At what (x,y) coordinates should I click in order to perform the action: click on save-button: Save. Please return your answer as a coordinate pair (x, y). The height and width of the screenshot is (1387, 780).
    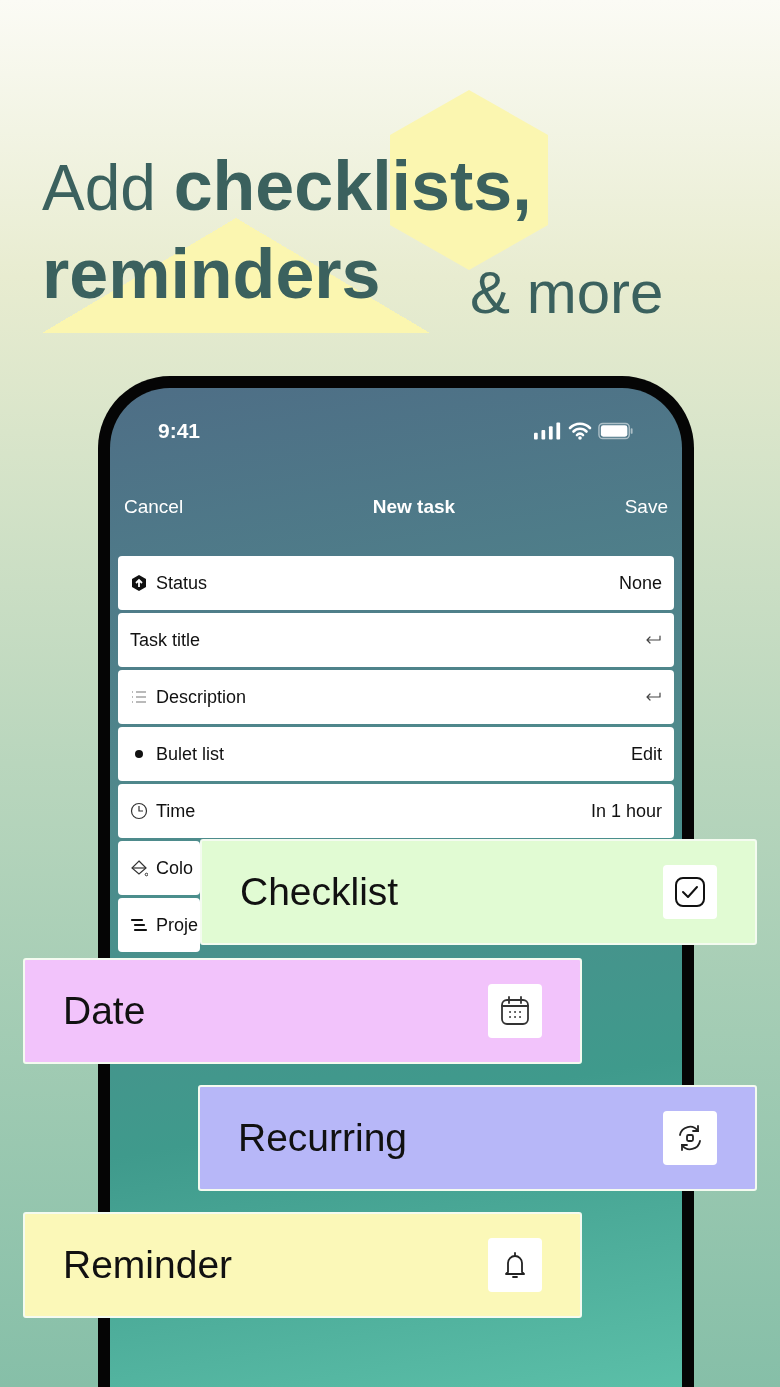
    Looking at the image, I should click on (646, 507).